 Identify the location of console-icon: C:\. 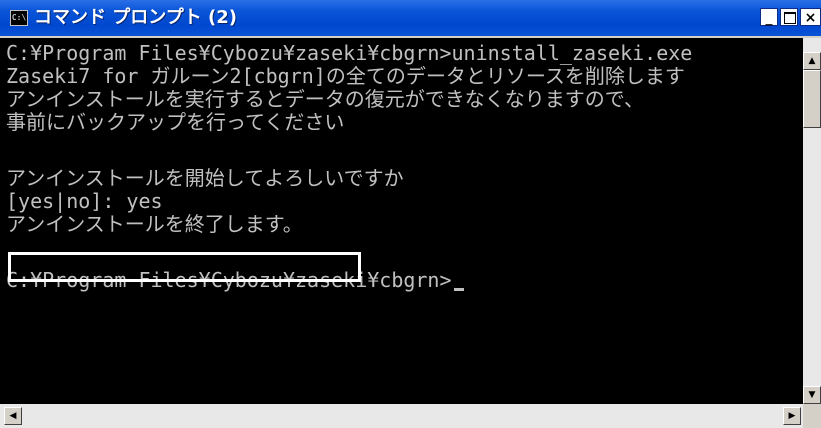
(19, 18).